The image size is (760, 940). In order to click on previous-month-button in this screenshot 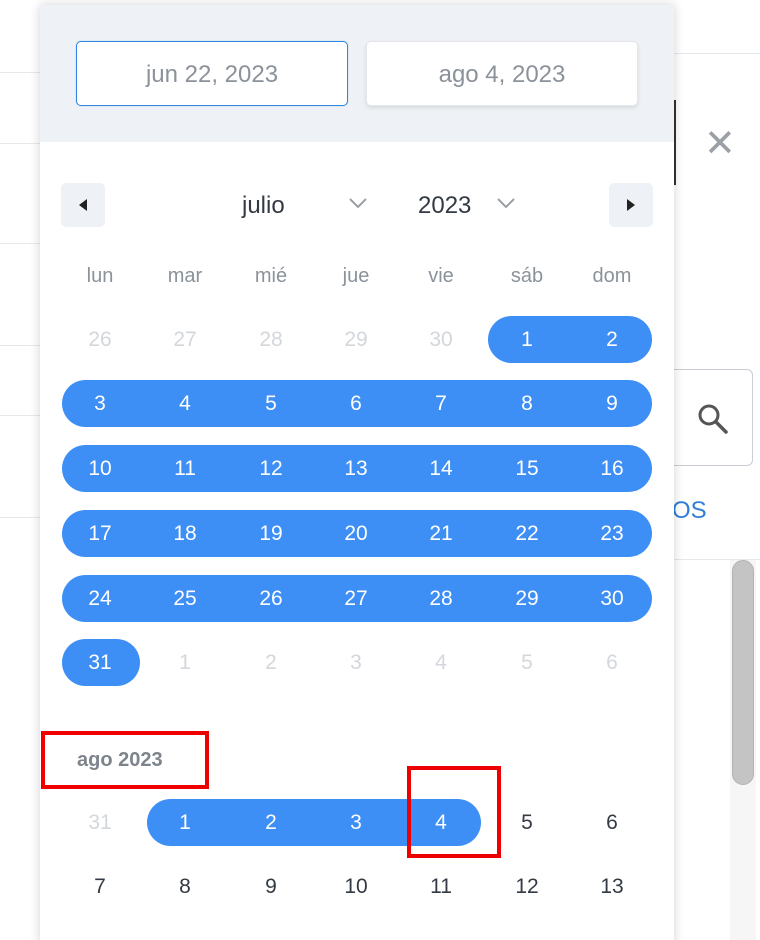, I will do `click(83, 205)`.